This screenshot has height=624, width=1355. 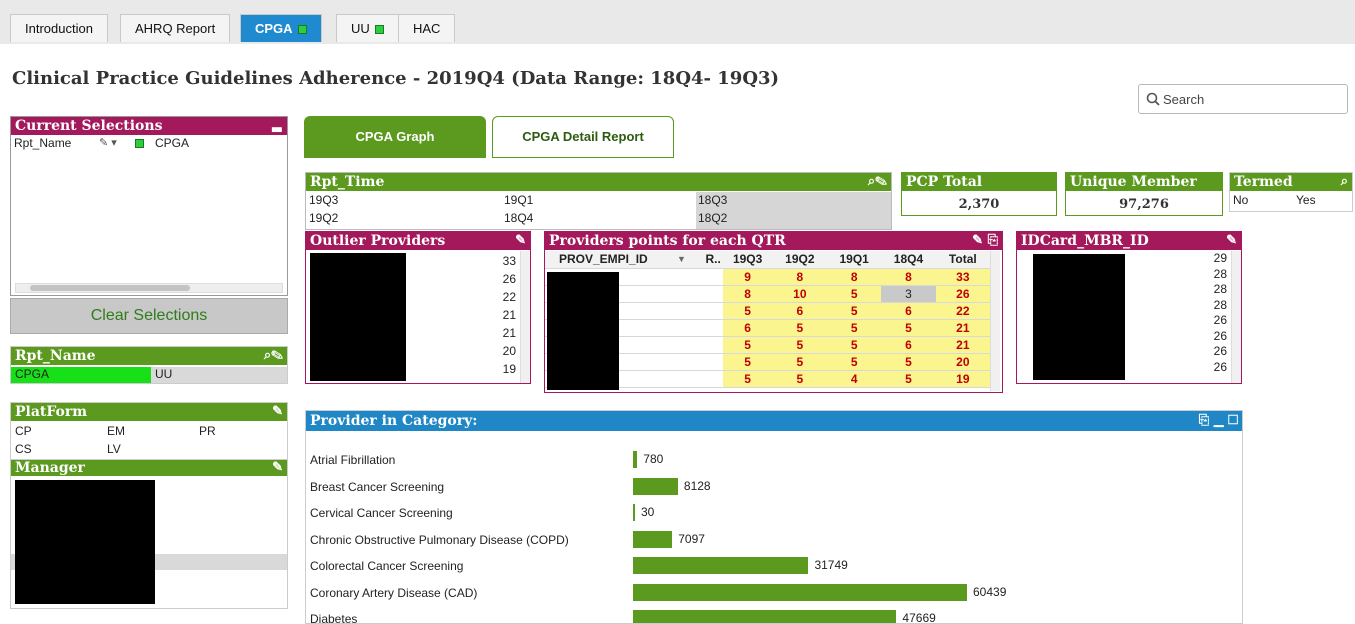 I want to click on minimize-icon: ▬, so click(x=277, y=130).